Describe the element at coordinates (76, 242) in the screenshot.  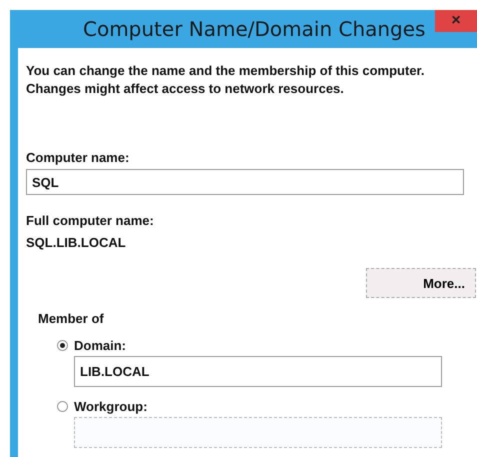
I see `full-name-text: SQL.LIB.LOCAL` at that location.